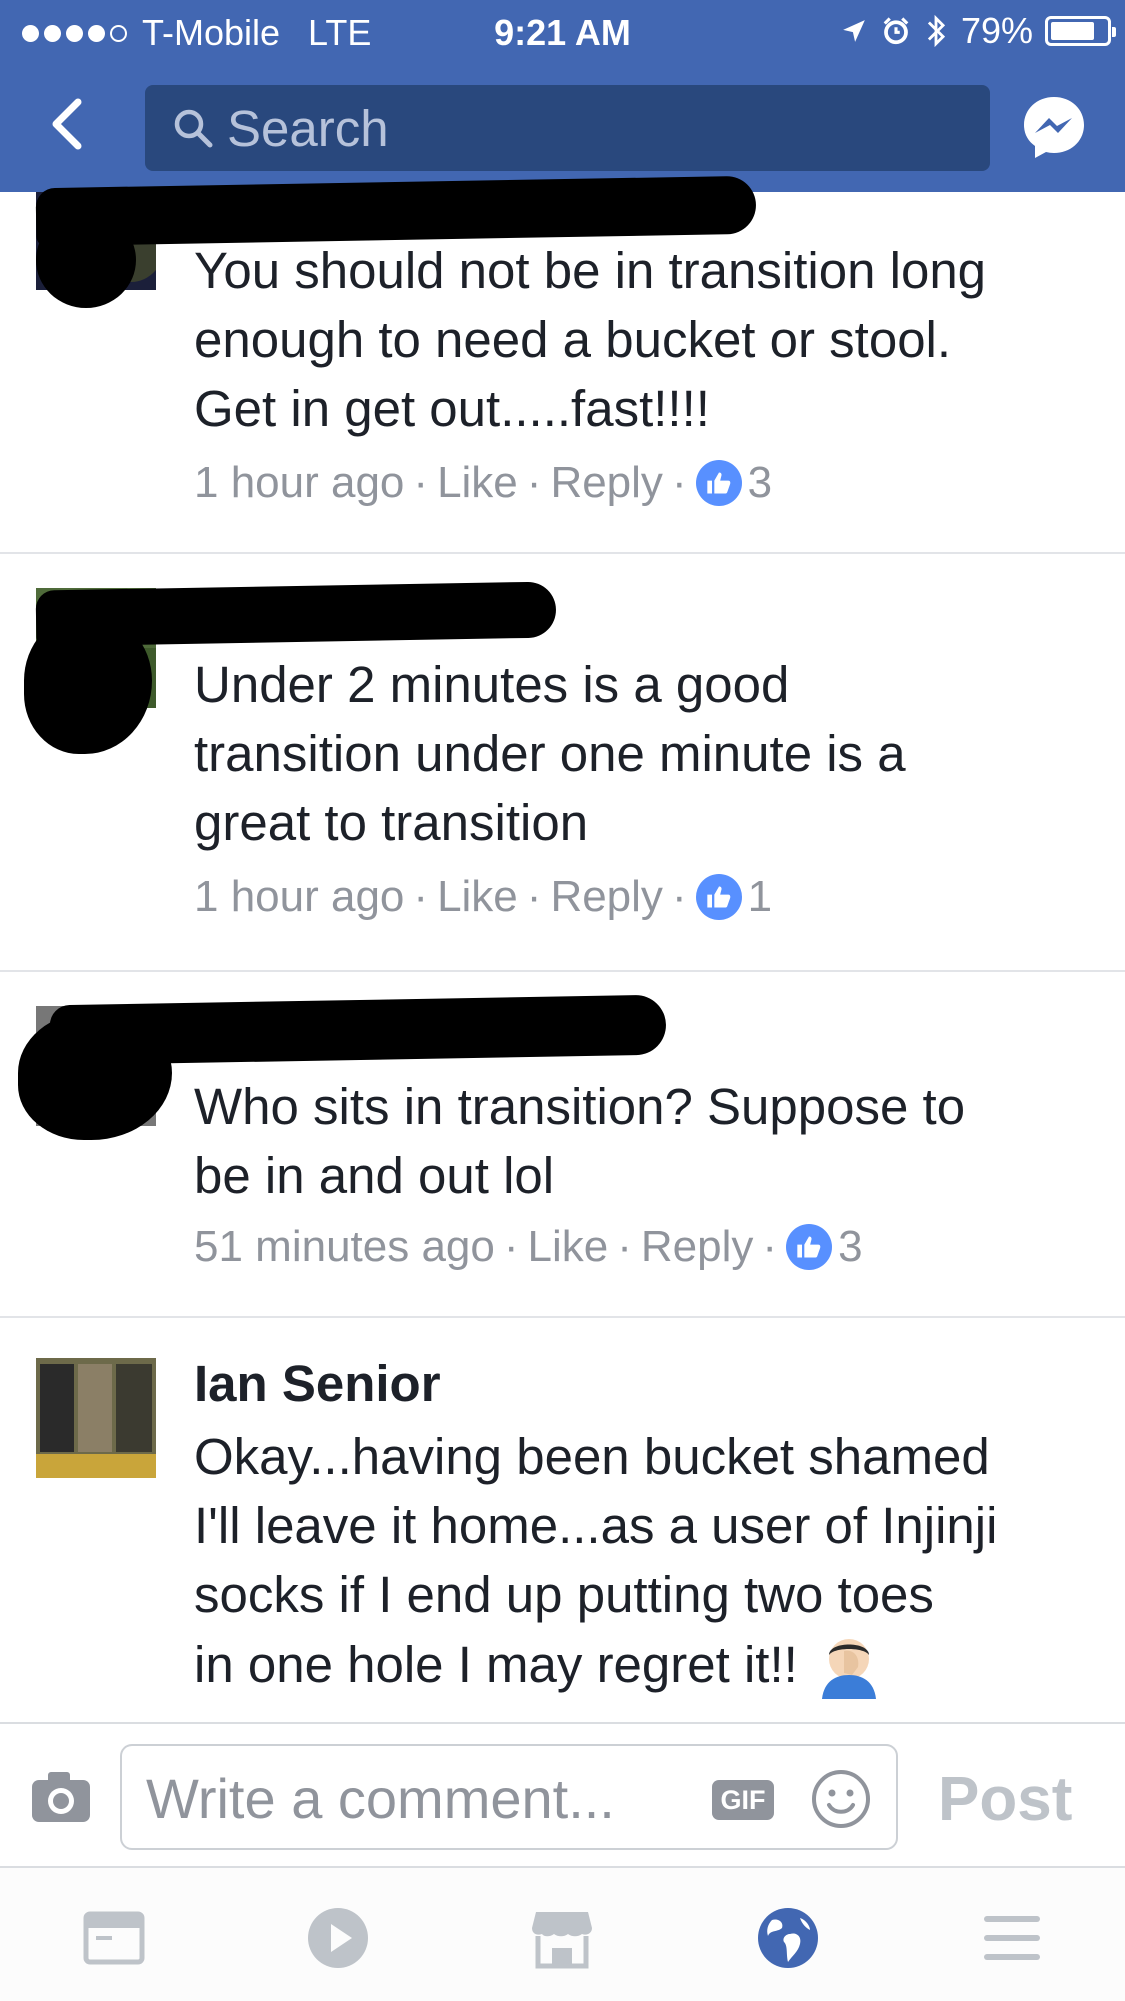  What do you see at coordinates (562, 31) in the screenshot?
I see `status-bar: T-Mobile LTE 9:21 AM 79%` at bounding box center [562, 31].